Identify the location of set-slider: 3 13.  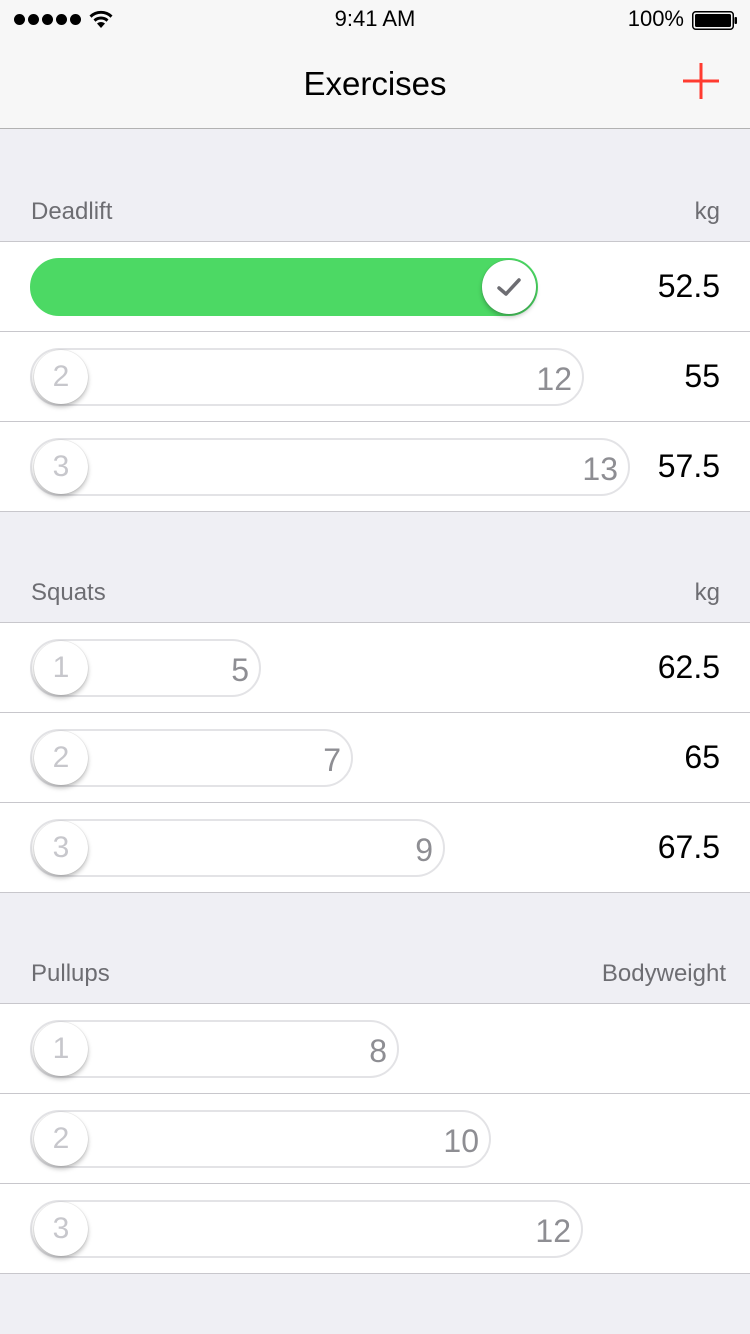
(330, 467).